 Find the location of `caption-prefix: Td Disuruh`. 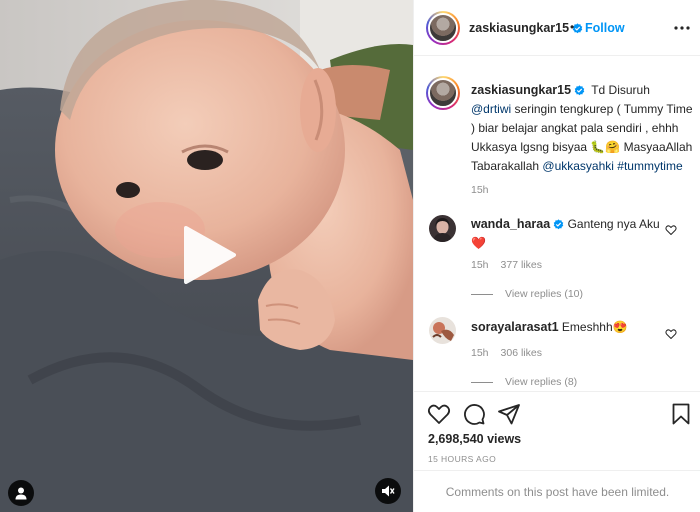

caption-prefix: Td Disuruh is located at coordinates (620, 90).